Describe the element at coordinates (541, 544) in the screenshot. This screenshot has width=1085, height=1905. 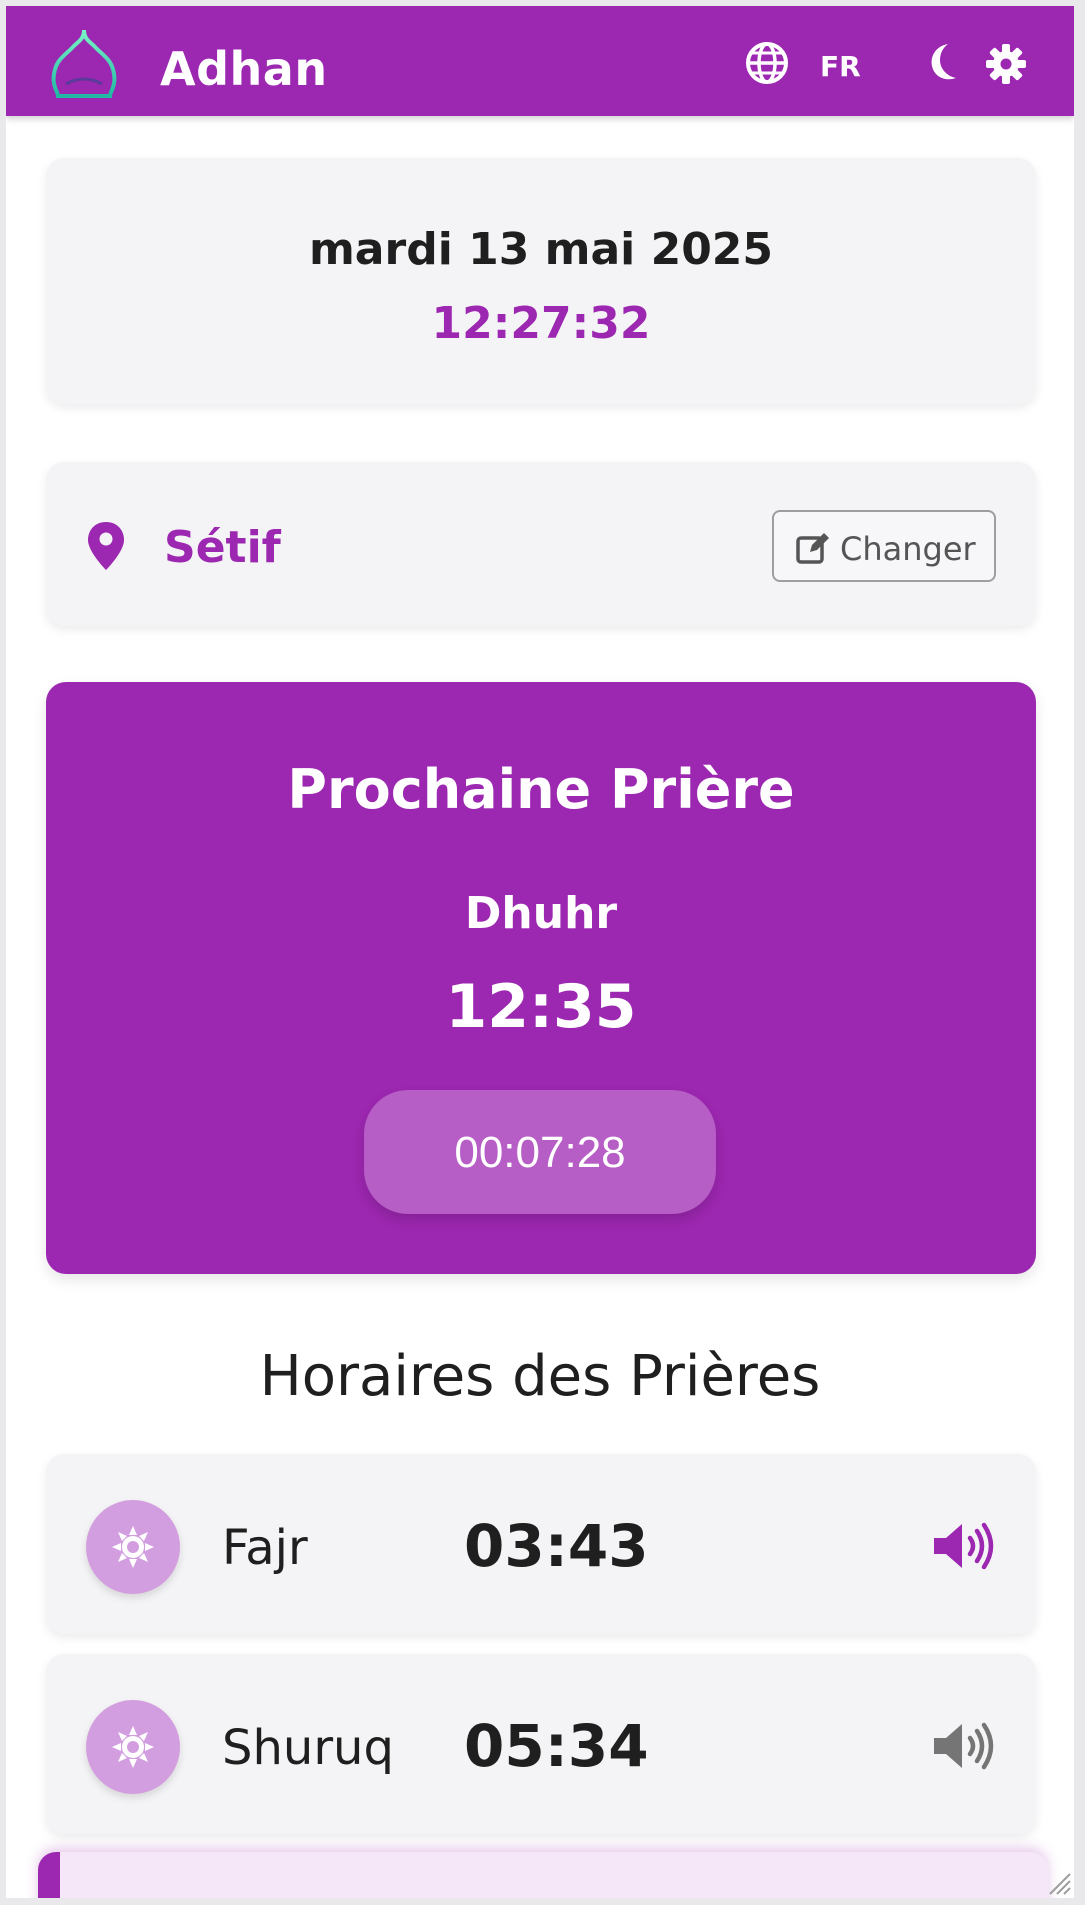
I see `location-card: Sétif Changer` at that location.